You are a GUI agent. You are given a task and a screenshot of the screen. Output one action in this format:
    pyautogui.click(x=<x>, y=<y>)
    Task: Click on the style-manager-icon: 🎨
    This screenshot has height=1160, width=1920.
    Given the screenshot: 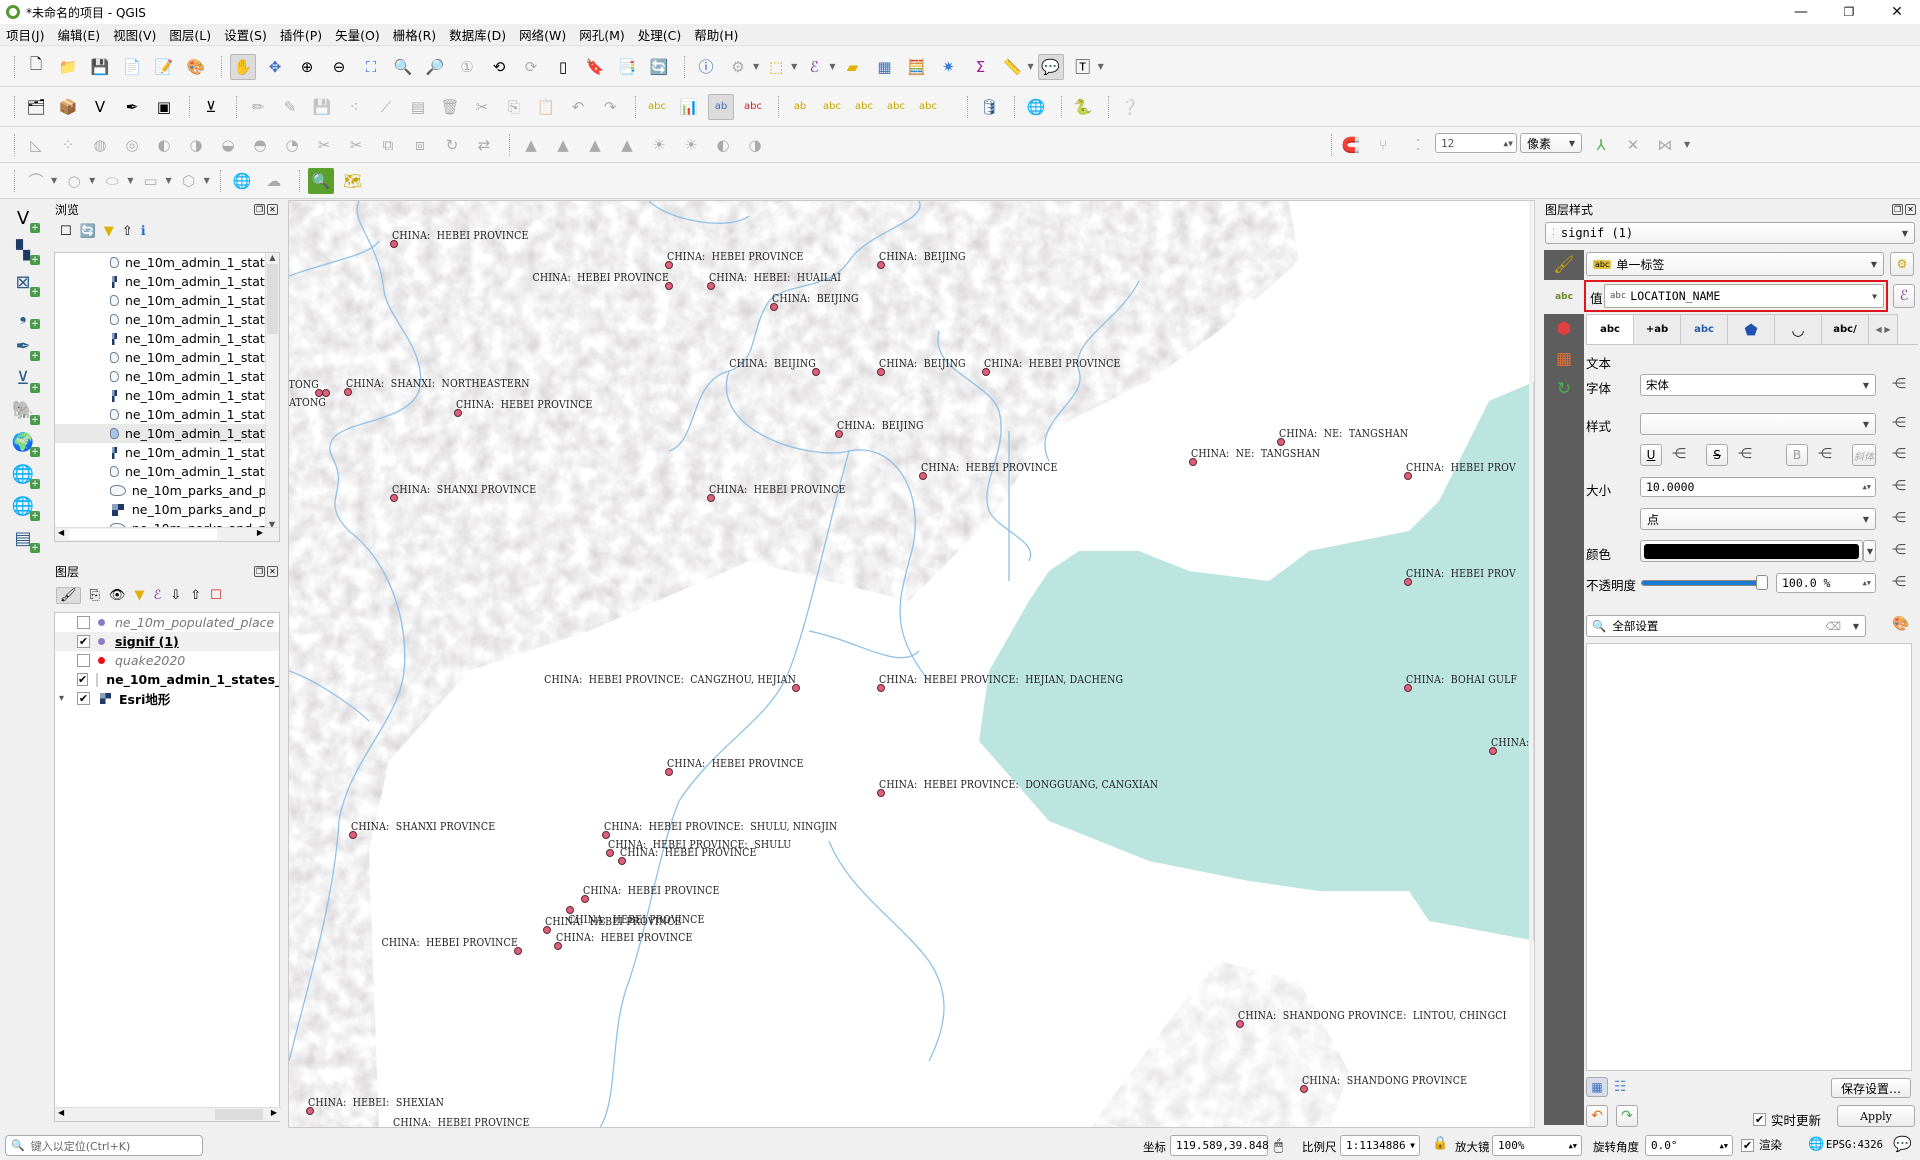 What is the action you would take?
    pyautogui.click(x=1901, y=625)
    